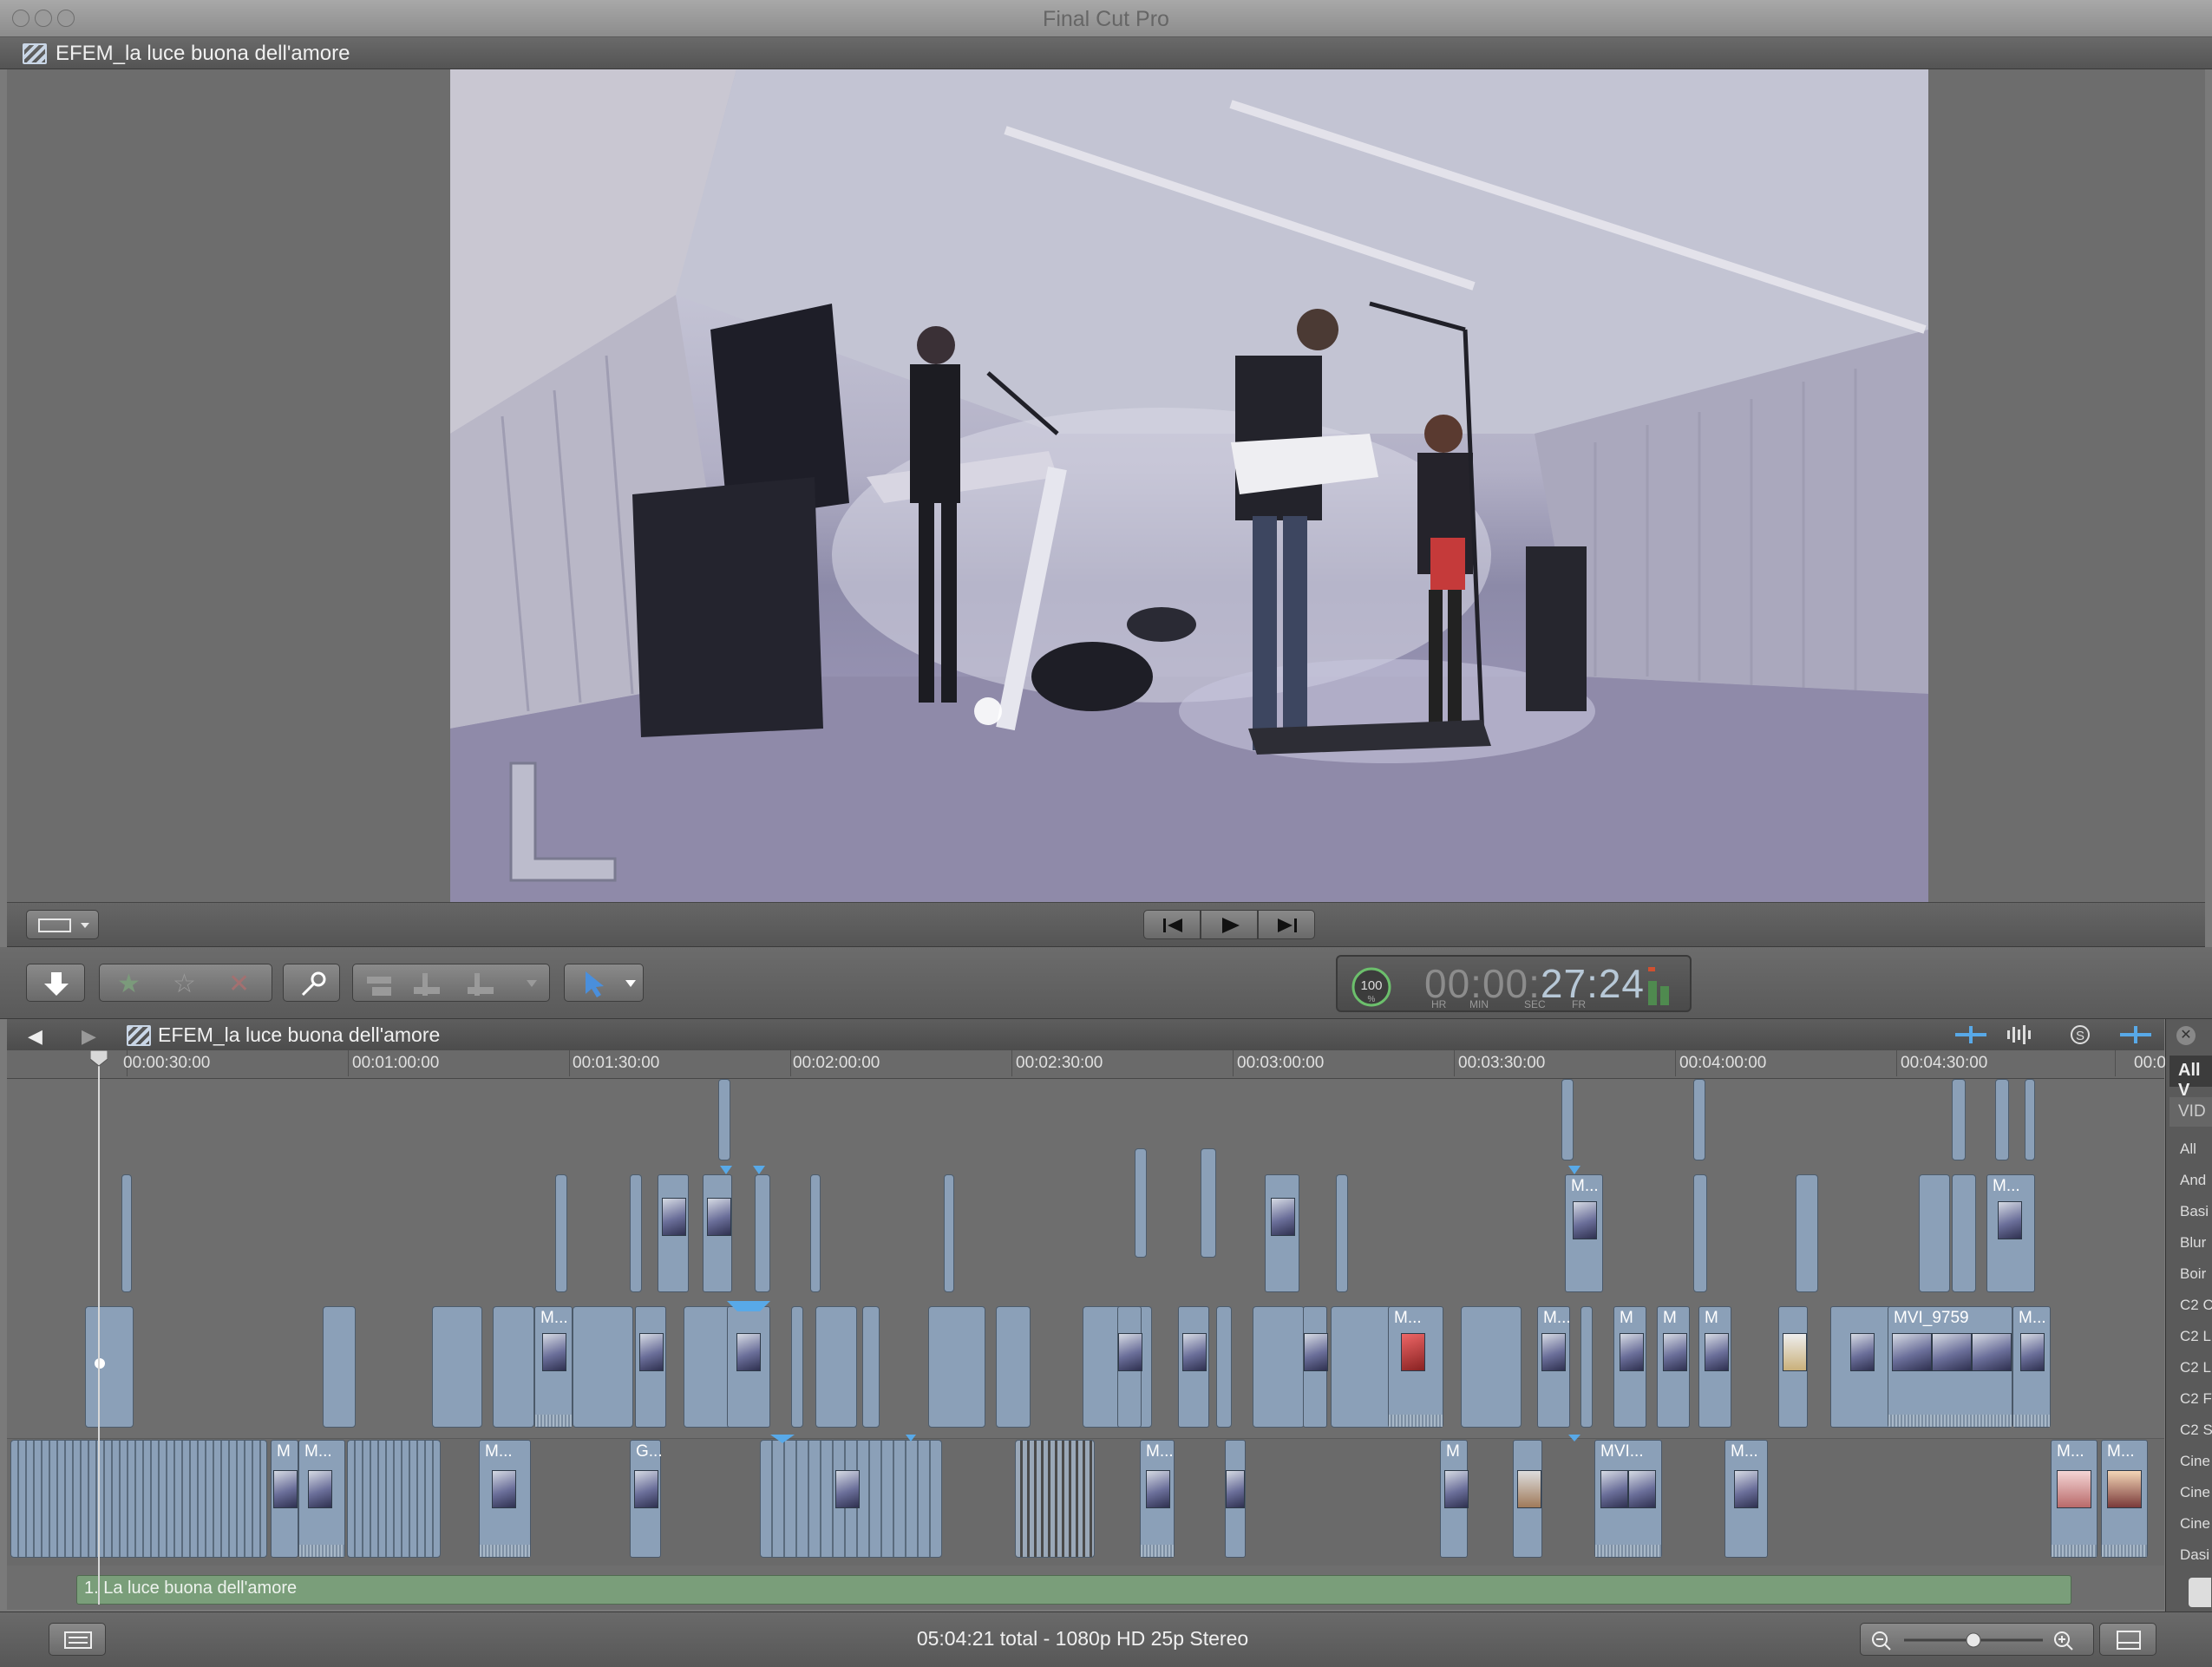 The image size is (2212, 1667). I want to click on go-to-start-button, so click(1172, 925).